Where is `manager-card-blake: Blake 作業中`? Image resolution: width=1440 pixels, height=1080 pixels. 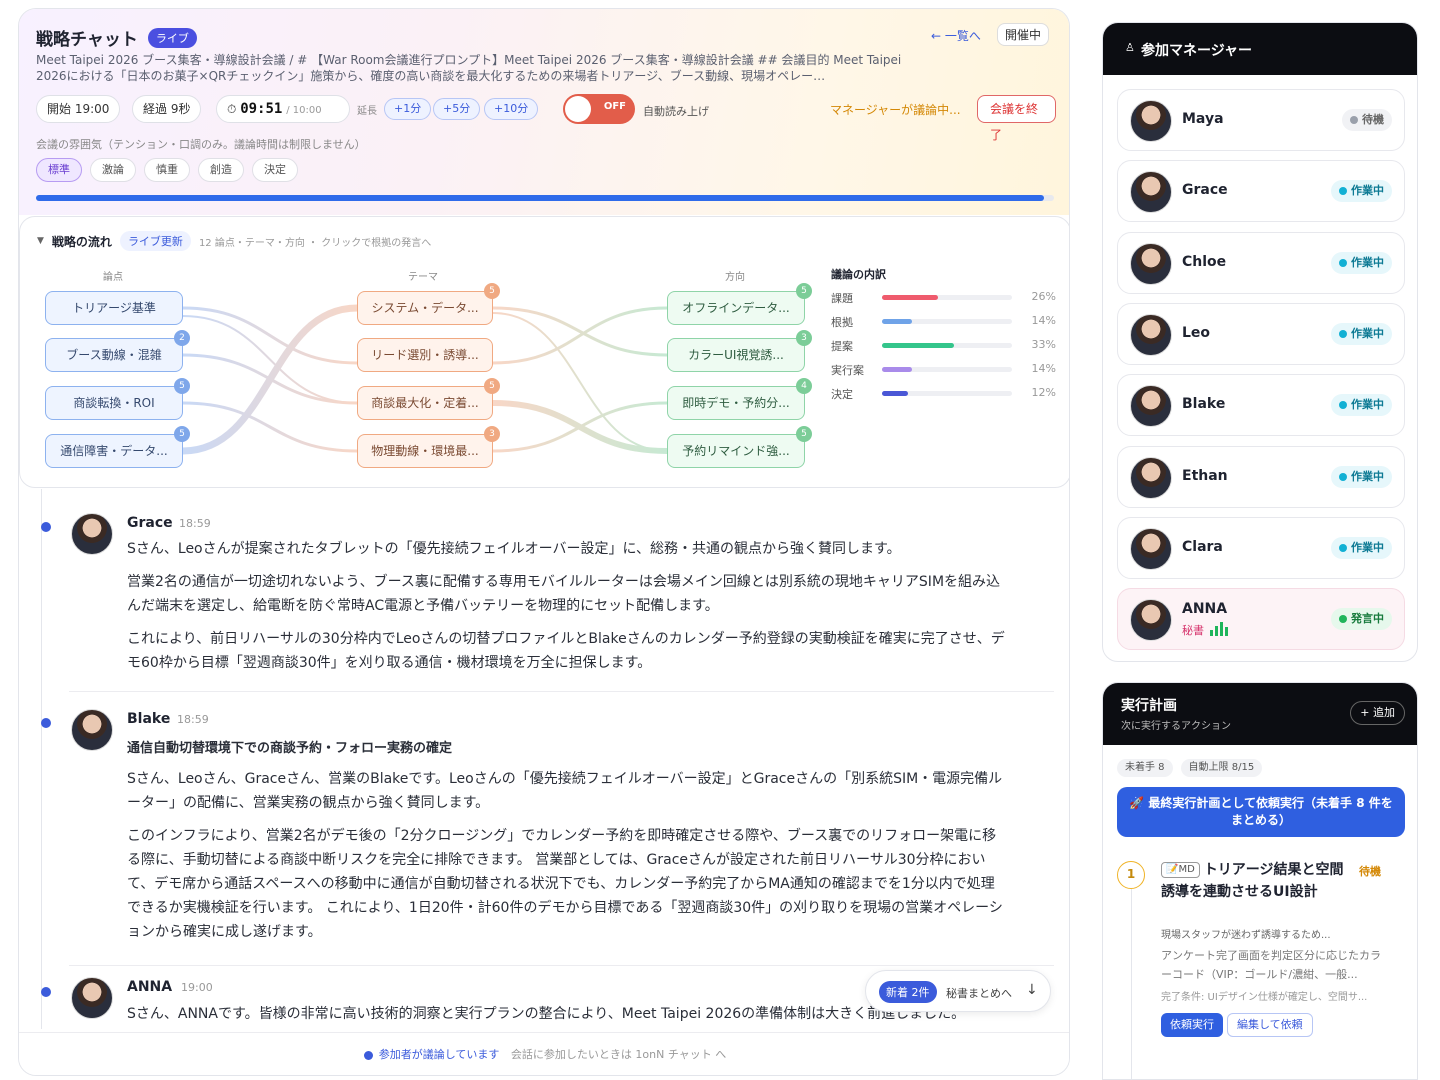 manager-card-blake: Blake 作業中 is located at coordinates (1261, 405).